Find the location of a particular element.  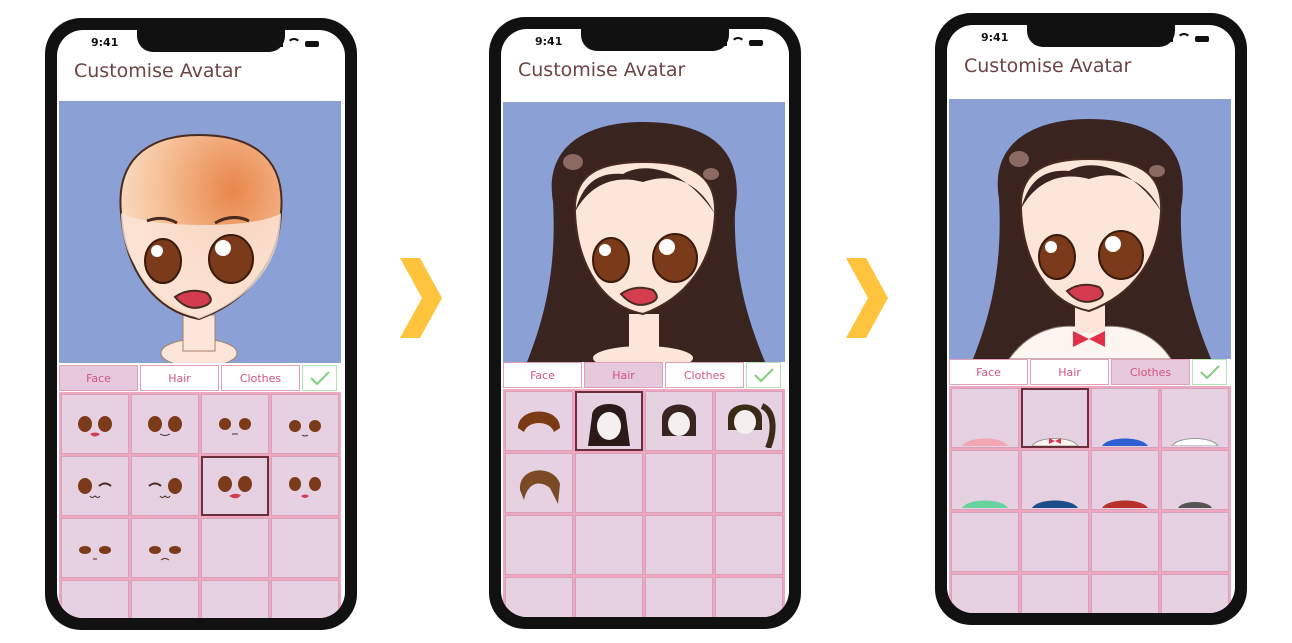

hair-option-ponytail is located at coordinates (749, 421).